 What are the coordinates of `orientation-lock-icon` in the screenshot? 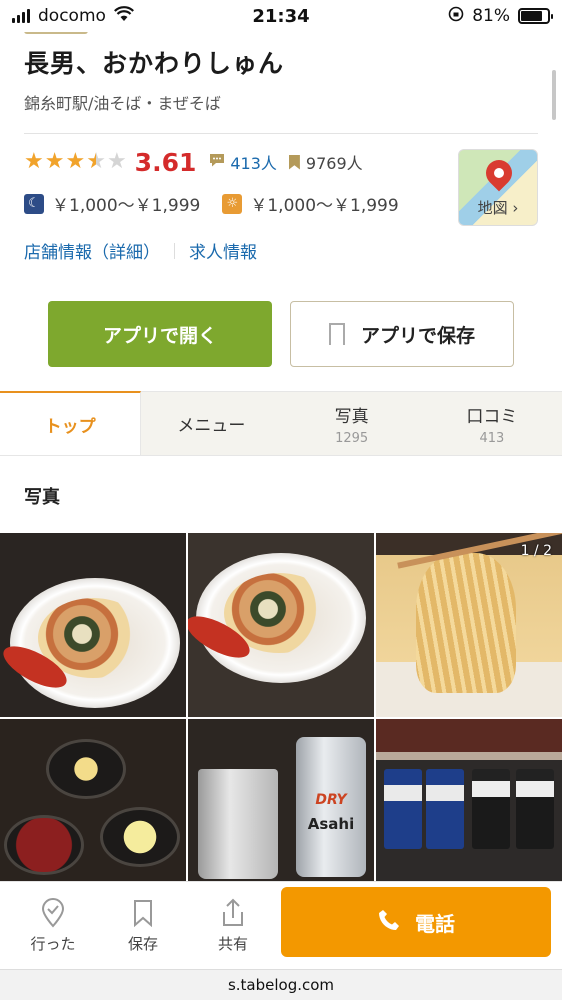 It's located at (456, 16).